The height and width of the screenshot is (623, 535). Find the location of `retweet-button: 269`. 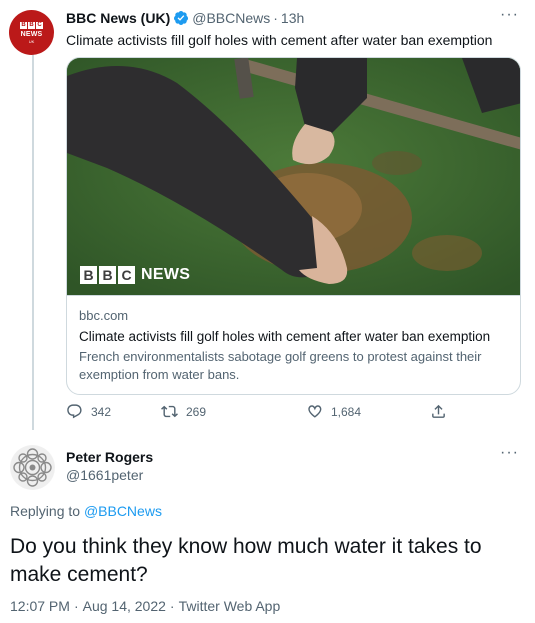

retweet-button: 269 is located at coordinates (183, 411).